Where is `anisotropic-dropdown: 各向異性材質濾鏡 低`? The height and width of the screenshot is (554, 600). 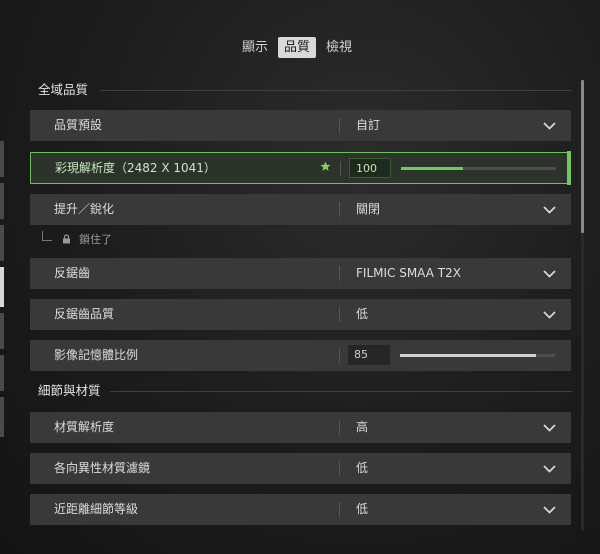
anisotropic-dropdown: 各向異性材質濾鏡 低 is located at coordinates (300, 468).